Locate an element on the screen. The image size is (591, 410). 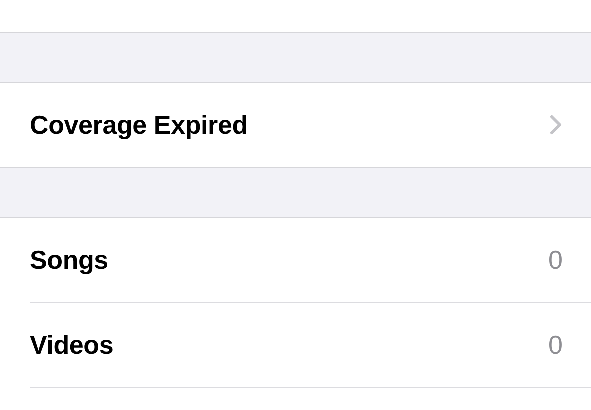
row-label: Songs is located at coordinates (70, 260).